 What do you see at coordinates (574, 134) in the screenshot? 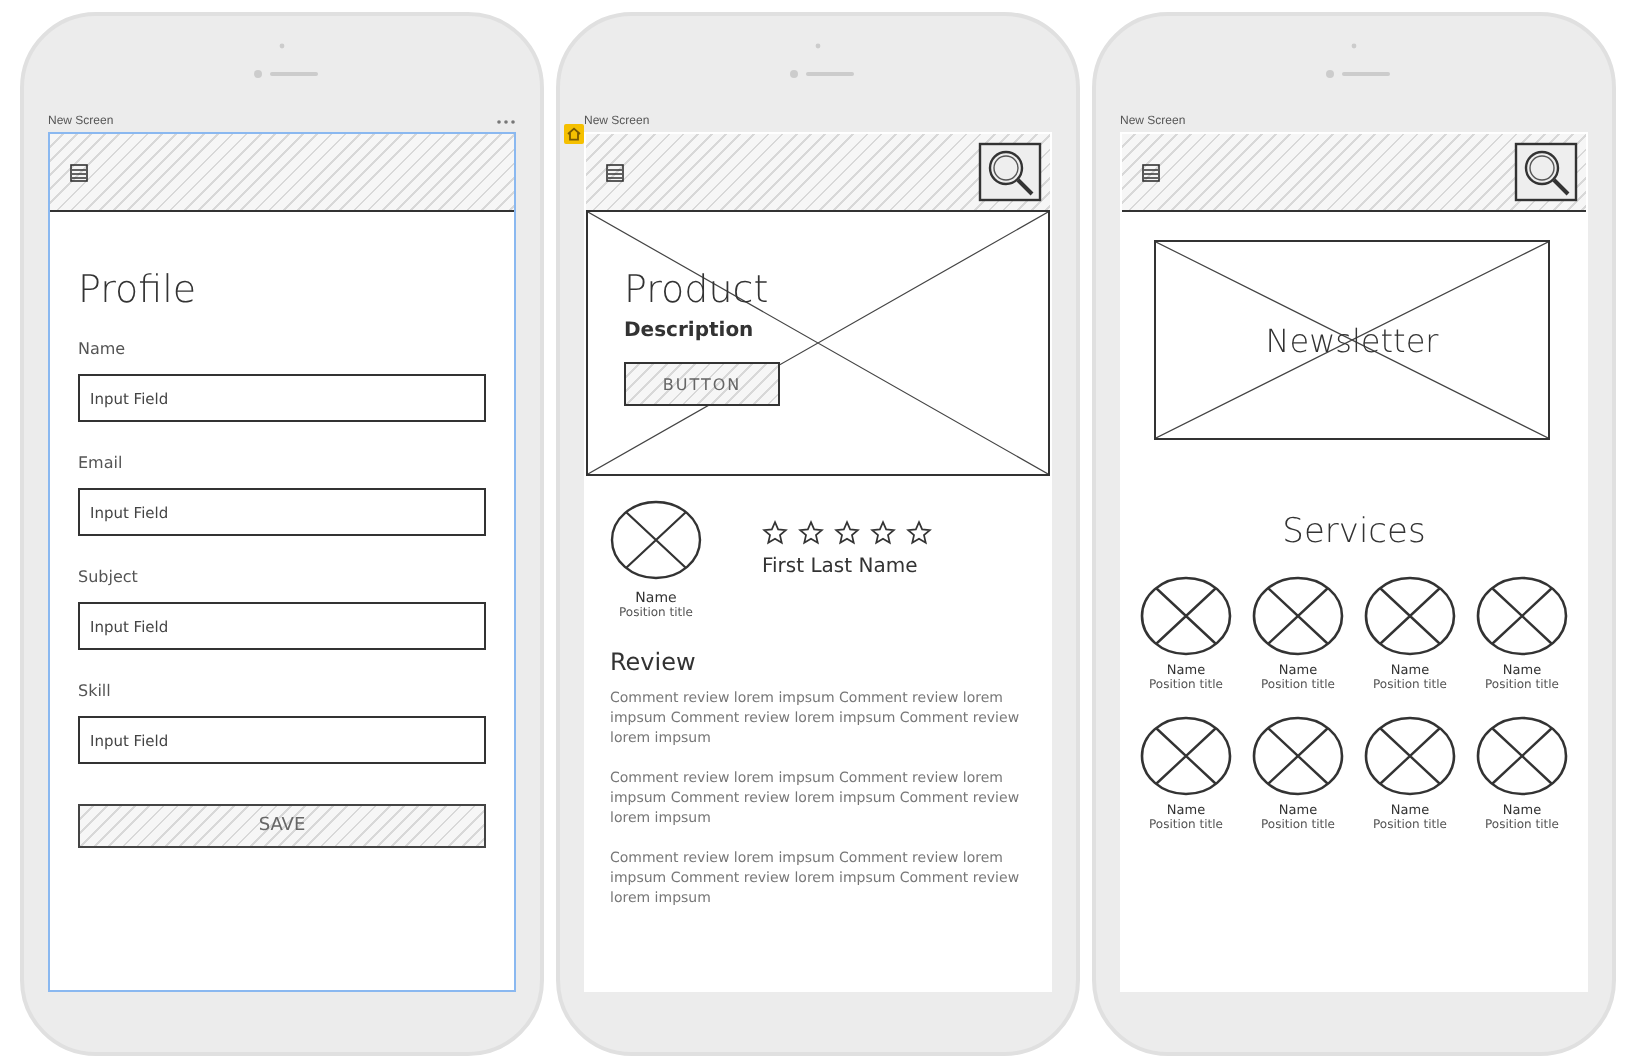
I see `home-icon` at bounding box center [574, 134].